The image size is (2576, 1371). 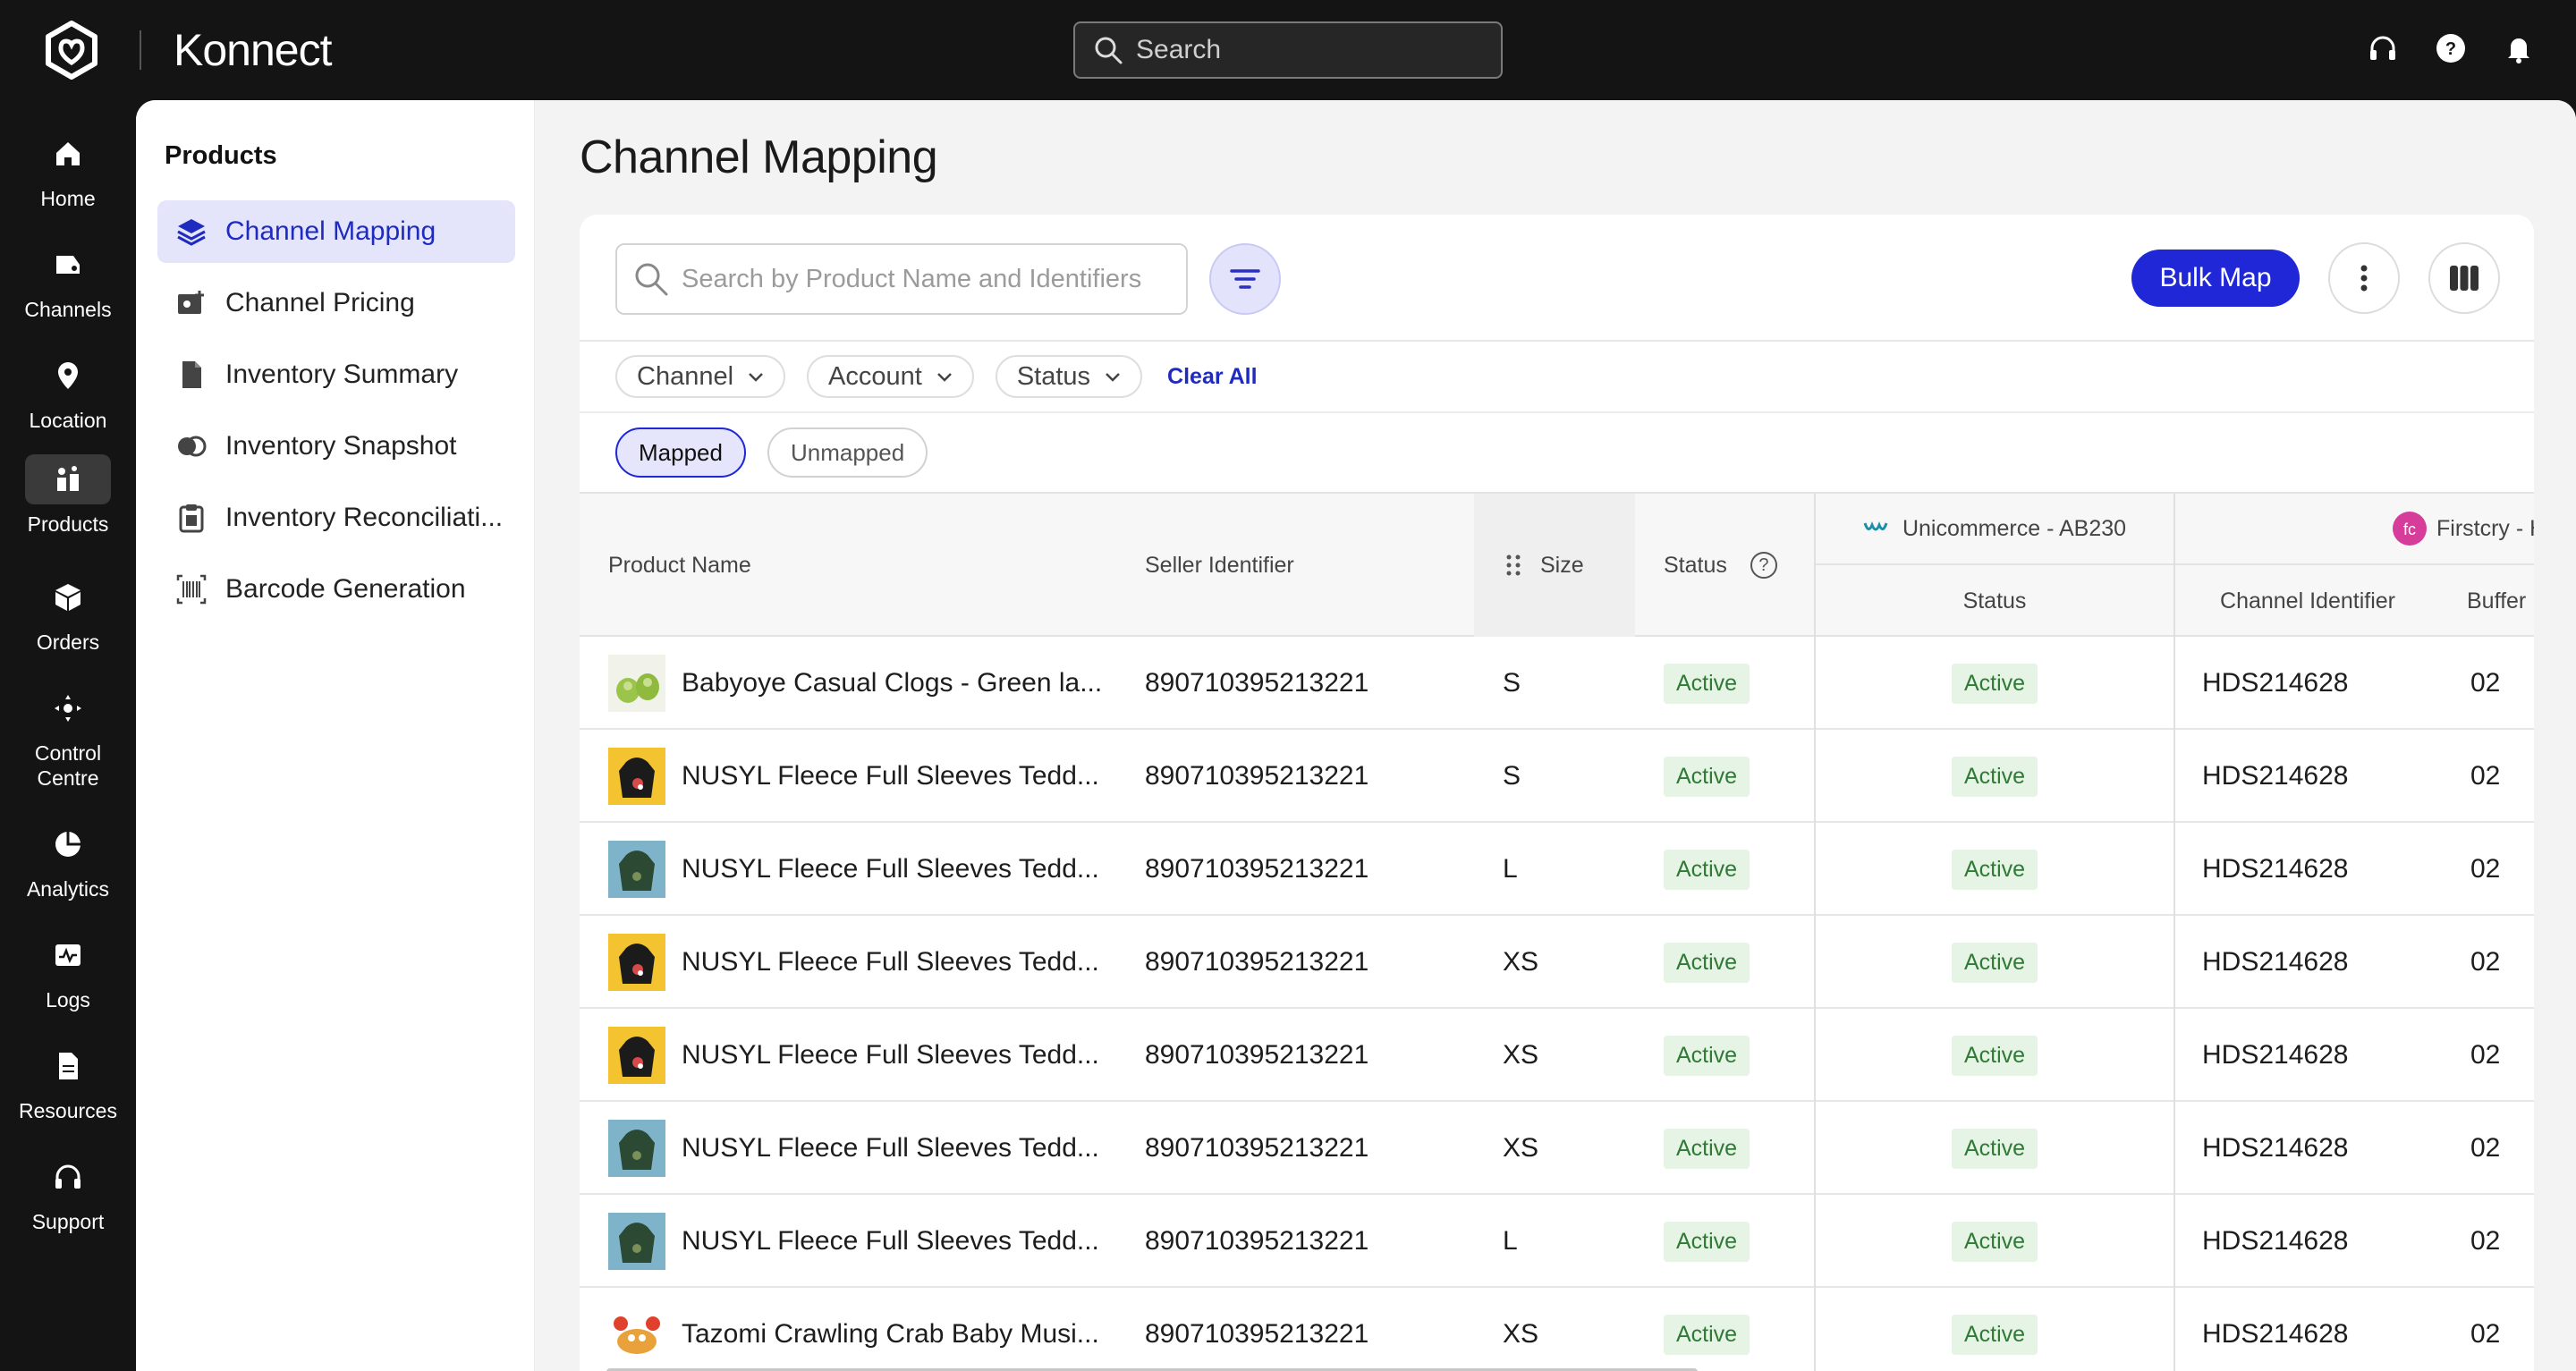 What do you see at coordinates (68, 170) in the screenshot?
I see `nav-home: Home` at bounding box center [68, 170].